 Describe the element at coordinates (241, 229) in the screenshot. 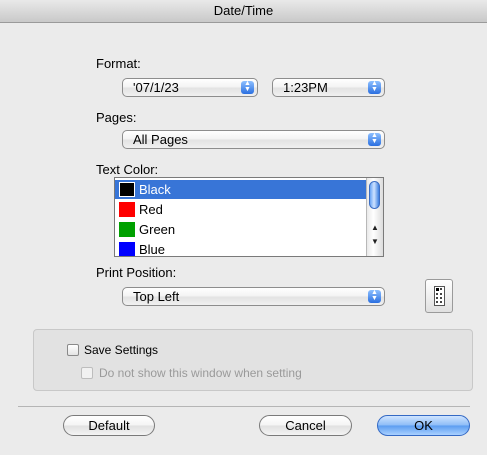

I see `list-item: Green` at that location.